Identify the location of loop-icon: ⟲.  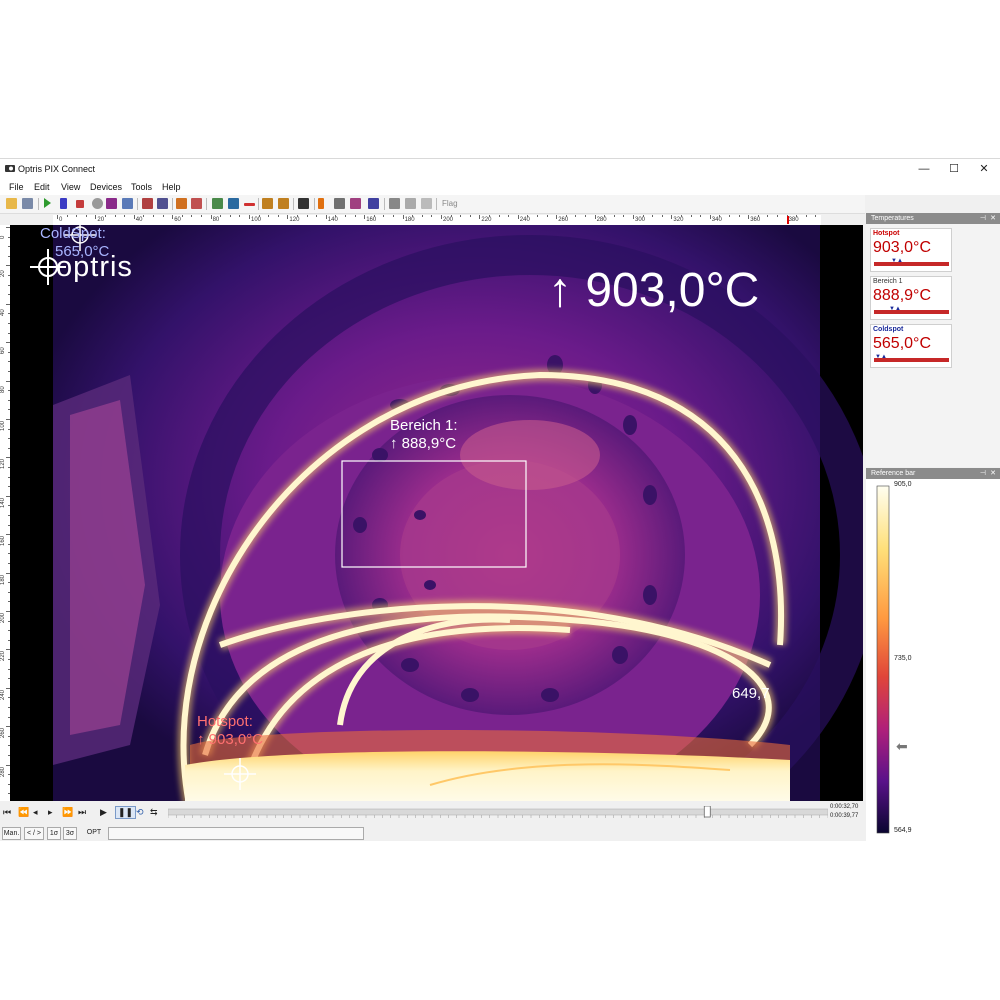
(140, 812).